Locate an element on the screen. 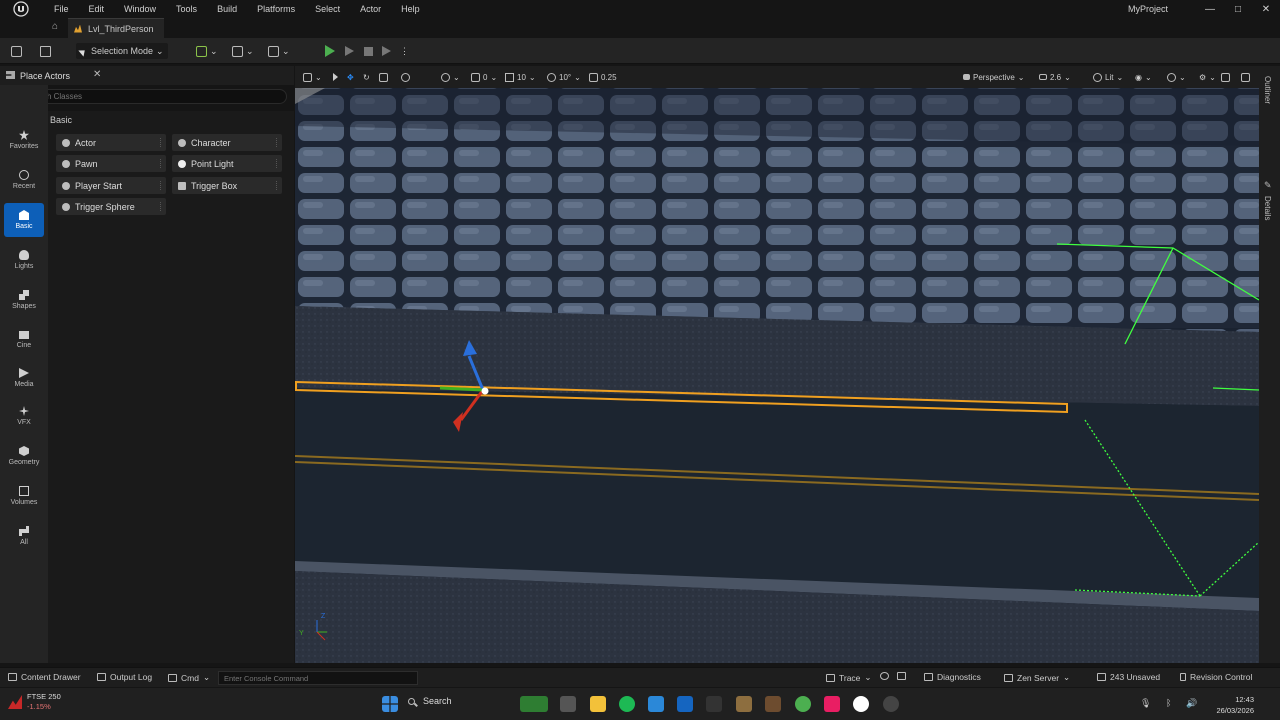 The width and height of the screenshot is (1280, 720). actor-item-point-light: Point Light is located at coordinates (227, 163).